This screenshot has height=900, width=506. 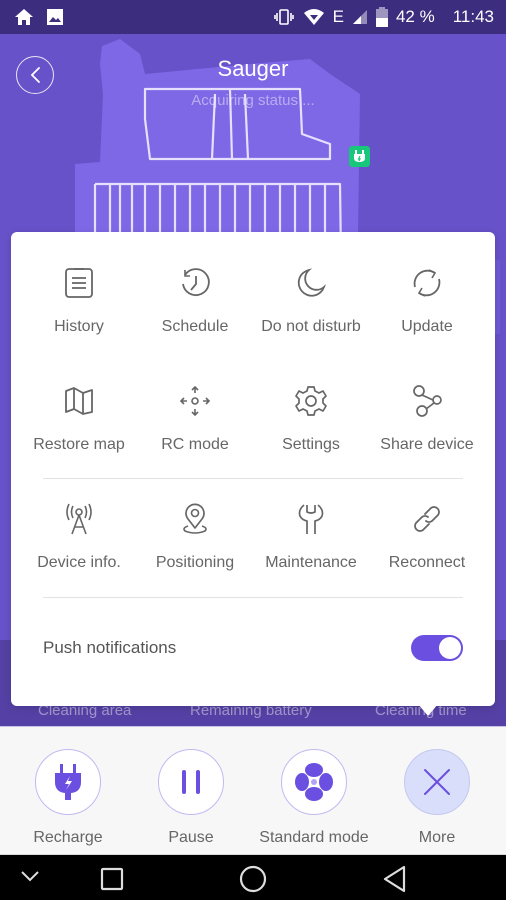 I want to click on wrench-icon, so click(x=311, y=519).